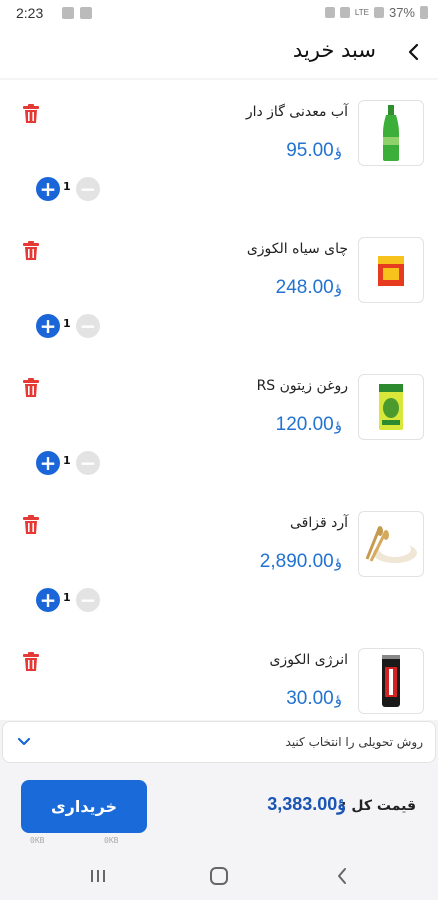  Describe the element at coordinates (391, 681) in the screenshot. I see `energy-can-icon` at that location.